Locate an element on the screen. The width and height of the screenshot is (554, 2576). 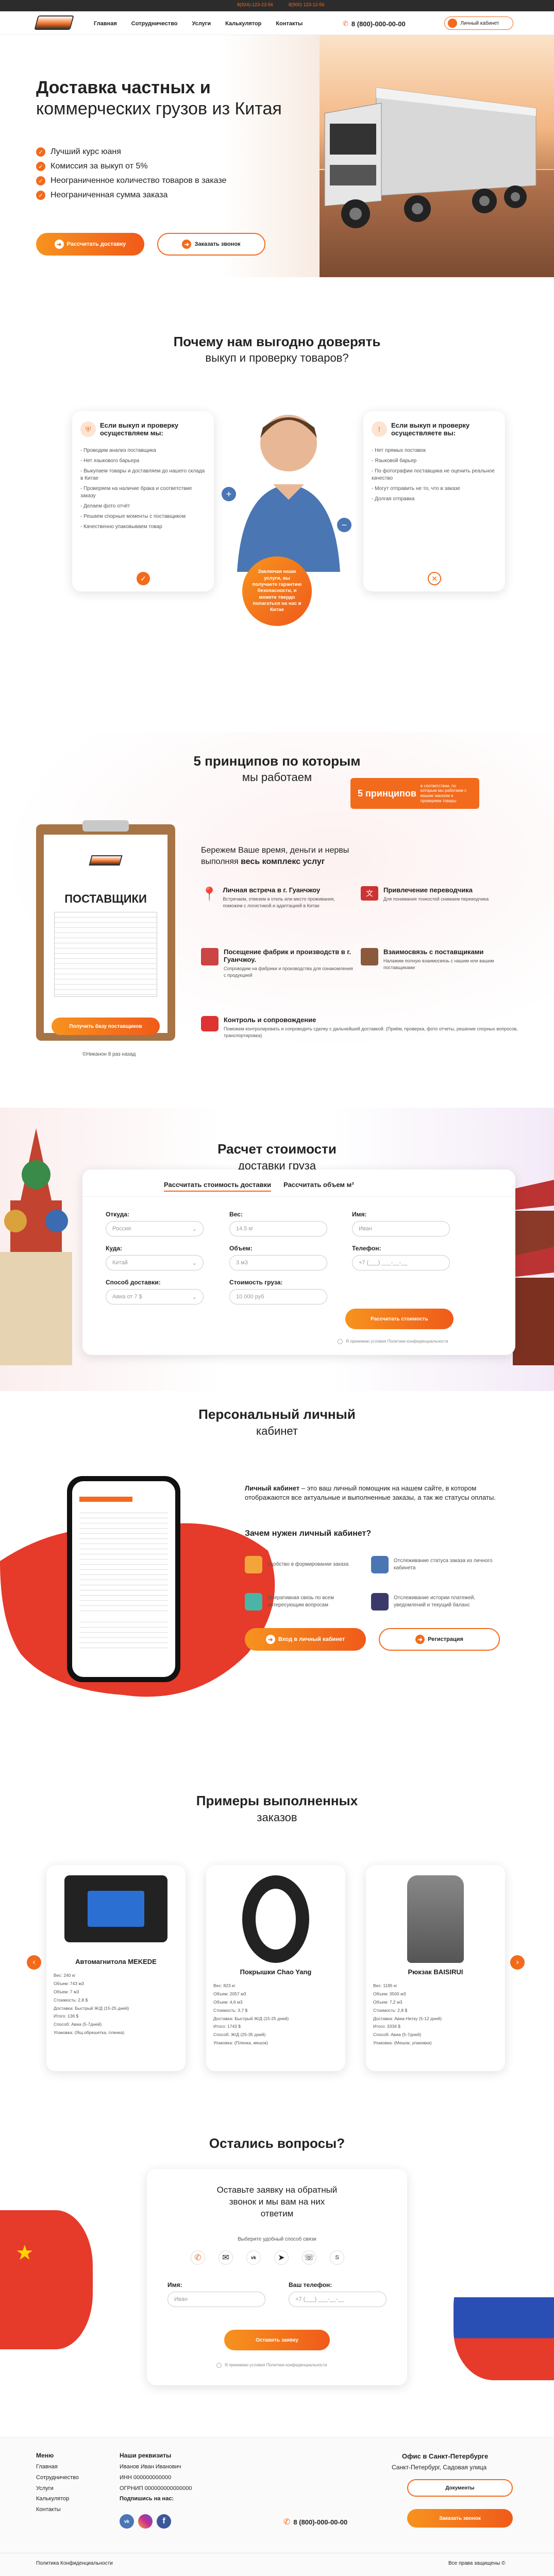
backpack-image is located at coordinates (436, 1919).